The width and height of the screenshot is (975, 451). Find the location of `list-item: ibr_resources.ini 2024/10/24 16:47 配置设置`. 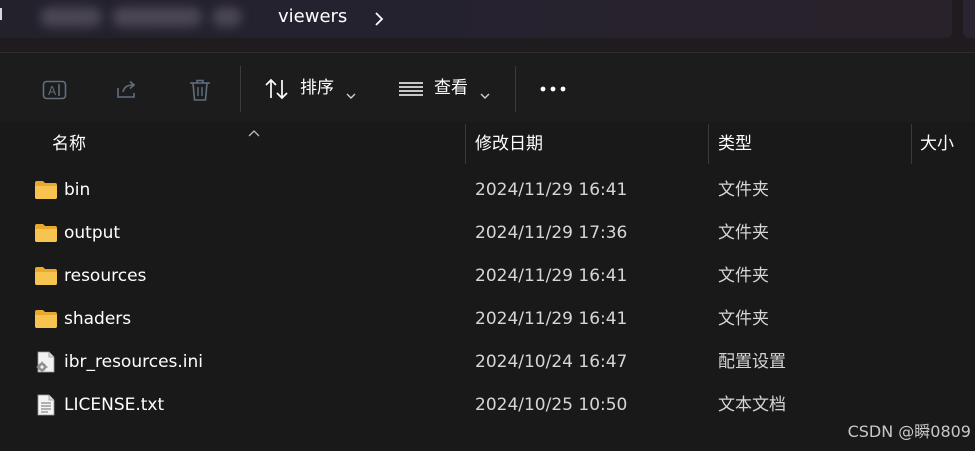

list-item: ibr_resources.ini 2024/10/24 16:47 配置设置 is located at coordinates (487, 362).